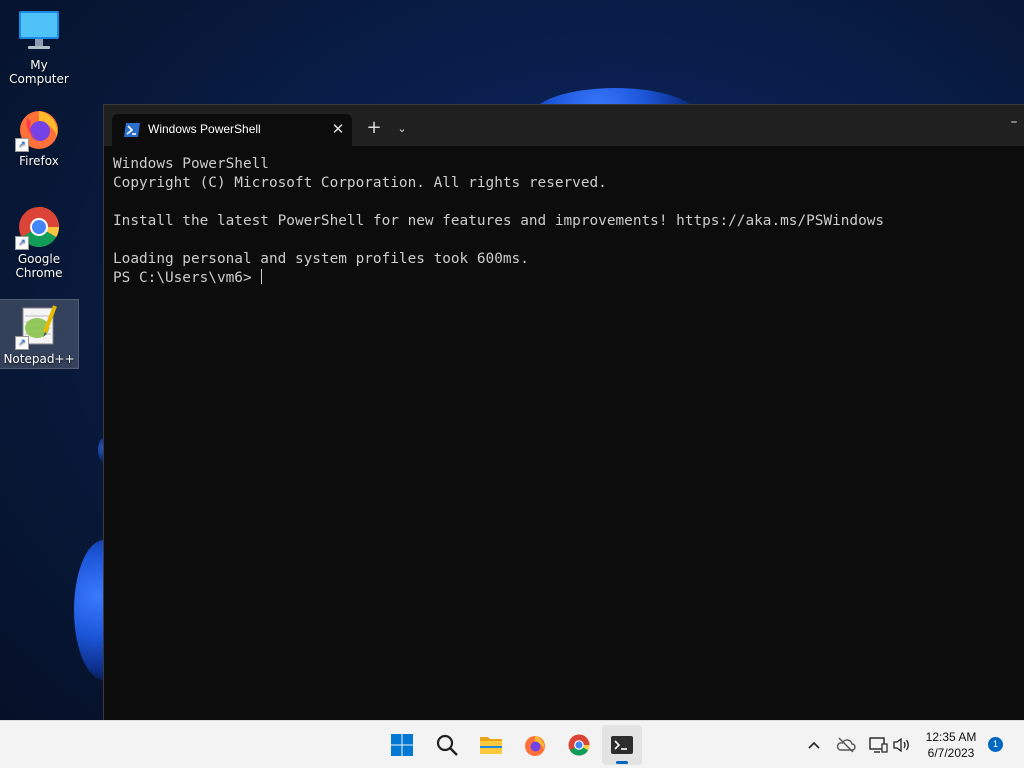 The height and width of the screenshot is (768, 1024). I want to click on file-explorer-icon, so click(491, 745).